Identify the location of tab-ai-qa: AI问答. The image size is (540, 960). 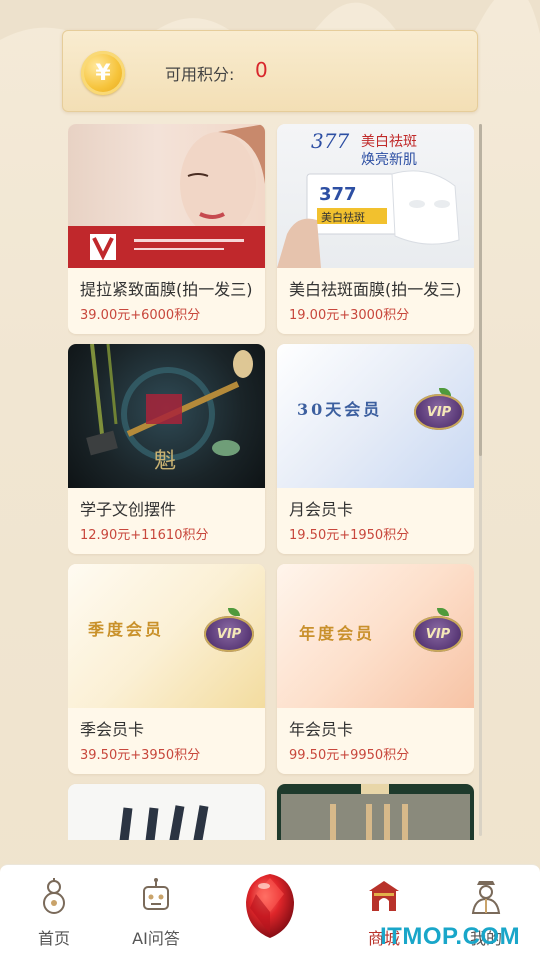
(156, 912).